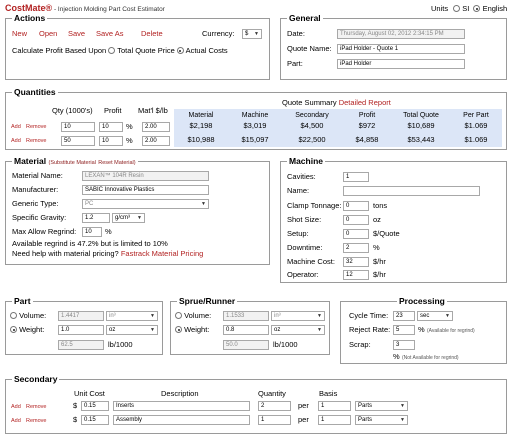  I want to click on app-subtitle: - Injection Molding Part Cost Estimator, so click(108, 9).